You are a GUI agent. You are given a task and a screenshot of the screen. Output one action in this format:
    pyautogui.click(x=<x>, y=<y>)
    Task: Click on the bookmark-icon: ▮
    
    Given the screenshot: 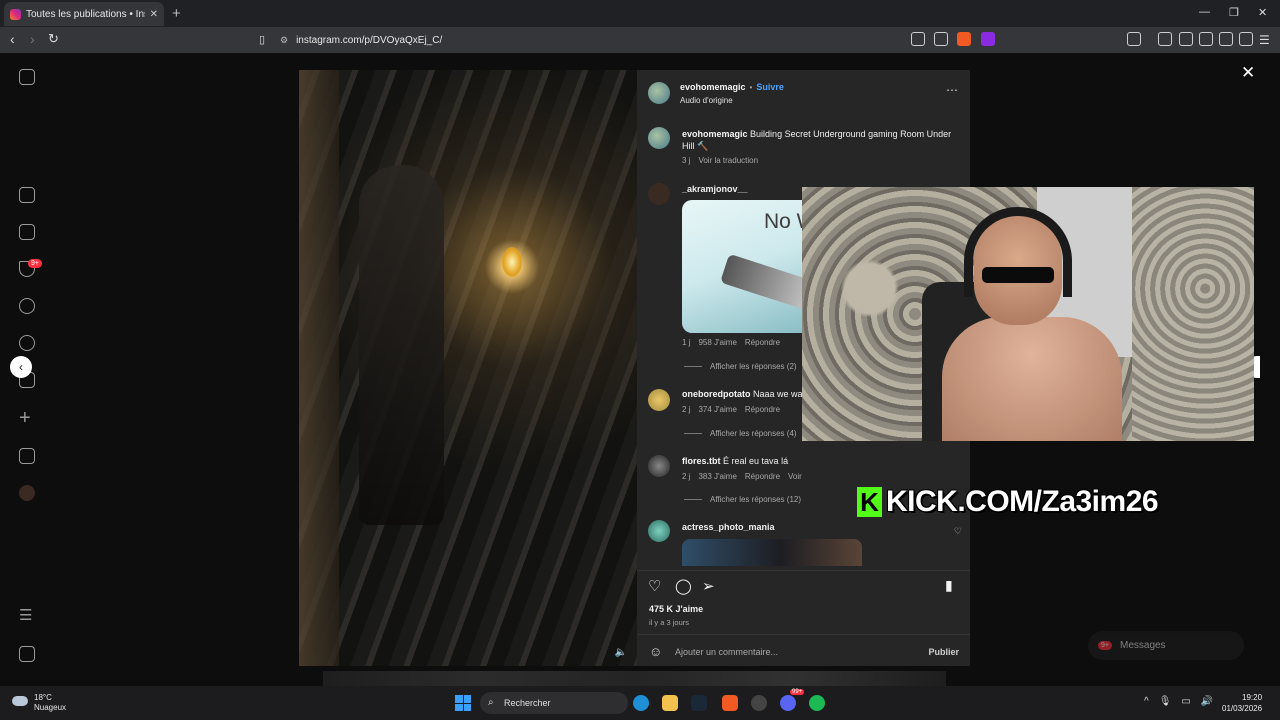 What is the action you would take?
    pyautogui.click(x=949, y=585)
    